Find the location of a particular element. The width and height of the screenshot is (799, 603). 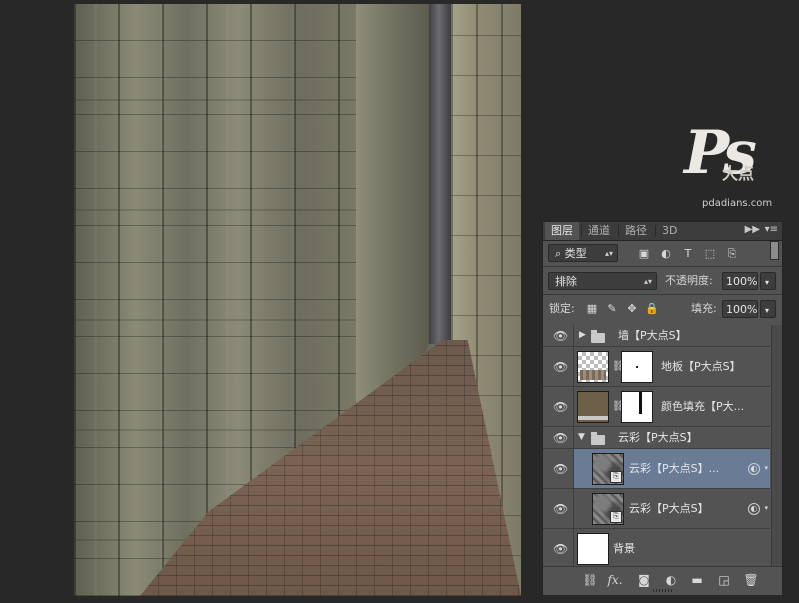

opacity-dropdown: ▾ is located at coordinates (768, 281).